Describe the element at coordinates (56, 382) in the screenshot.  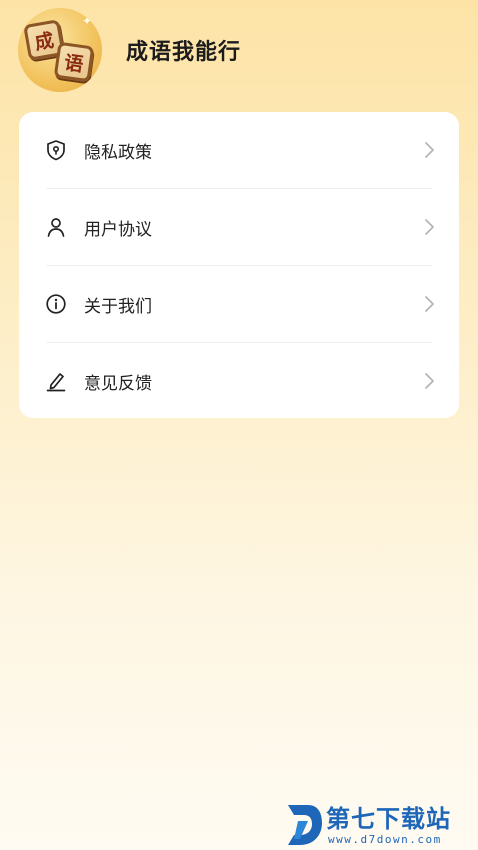
I see `edit-icon` at that location.